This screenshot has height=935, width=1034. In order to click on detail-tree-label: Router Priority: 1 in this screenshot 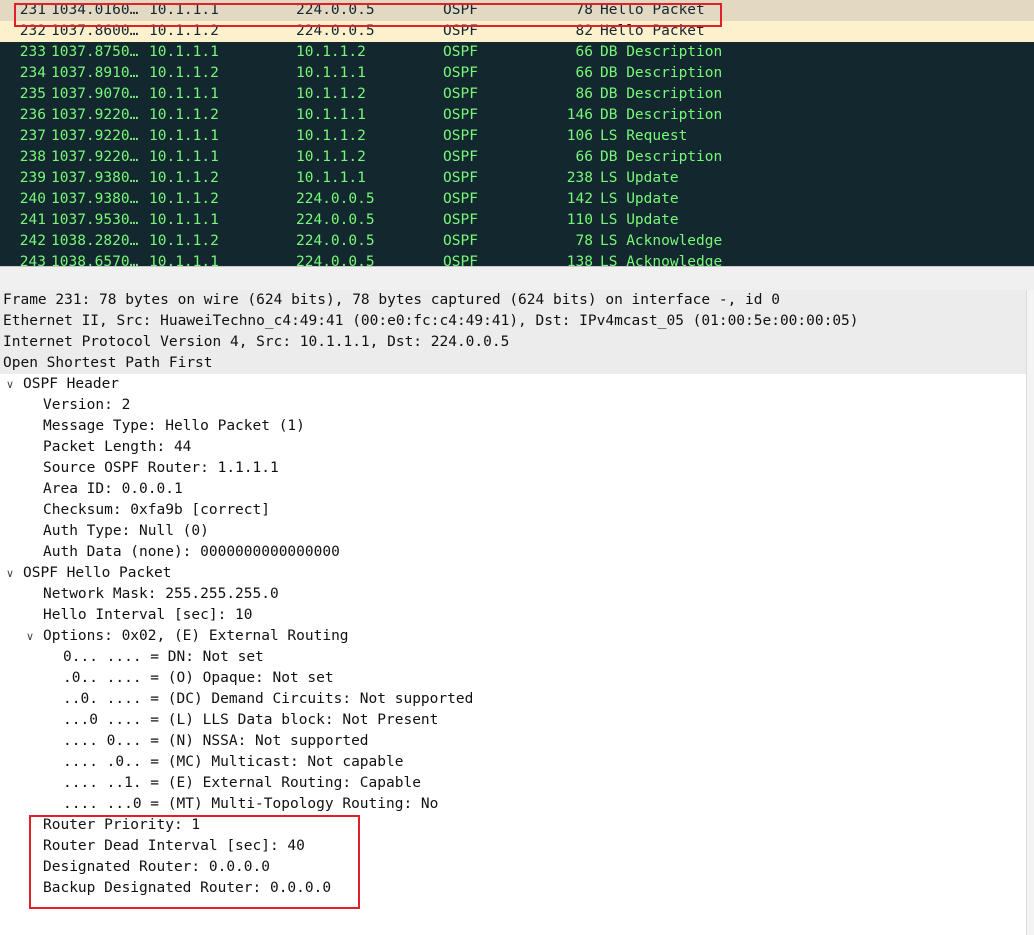, I will do `click(122, 825)`.